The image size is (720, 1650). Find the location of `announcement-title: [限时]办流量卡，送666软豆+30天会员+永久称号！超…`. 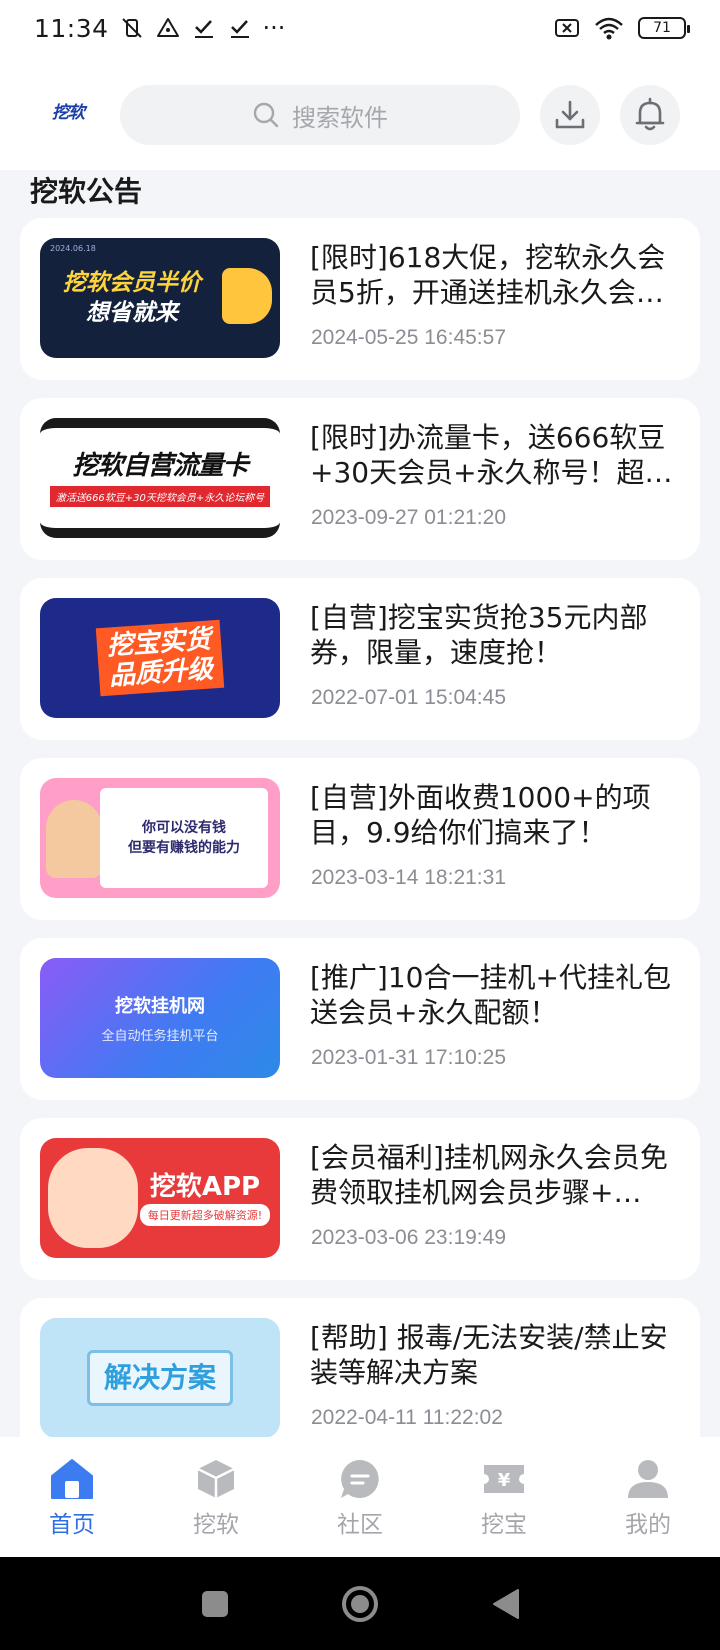

announcement-title: [限时]办流量卡，送666软豆+30天会员+永久称号！超… is located at coordinates (491, 455).